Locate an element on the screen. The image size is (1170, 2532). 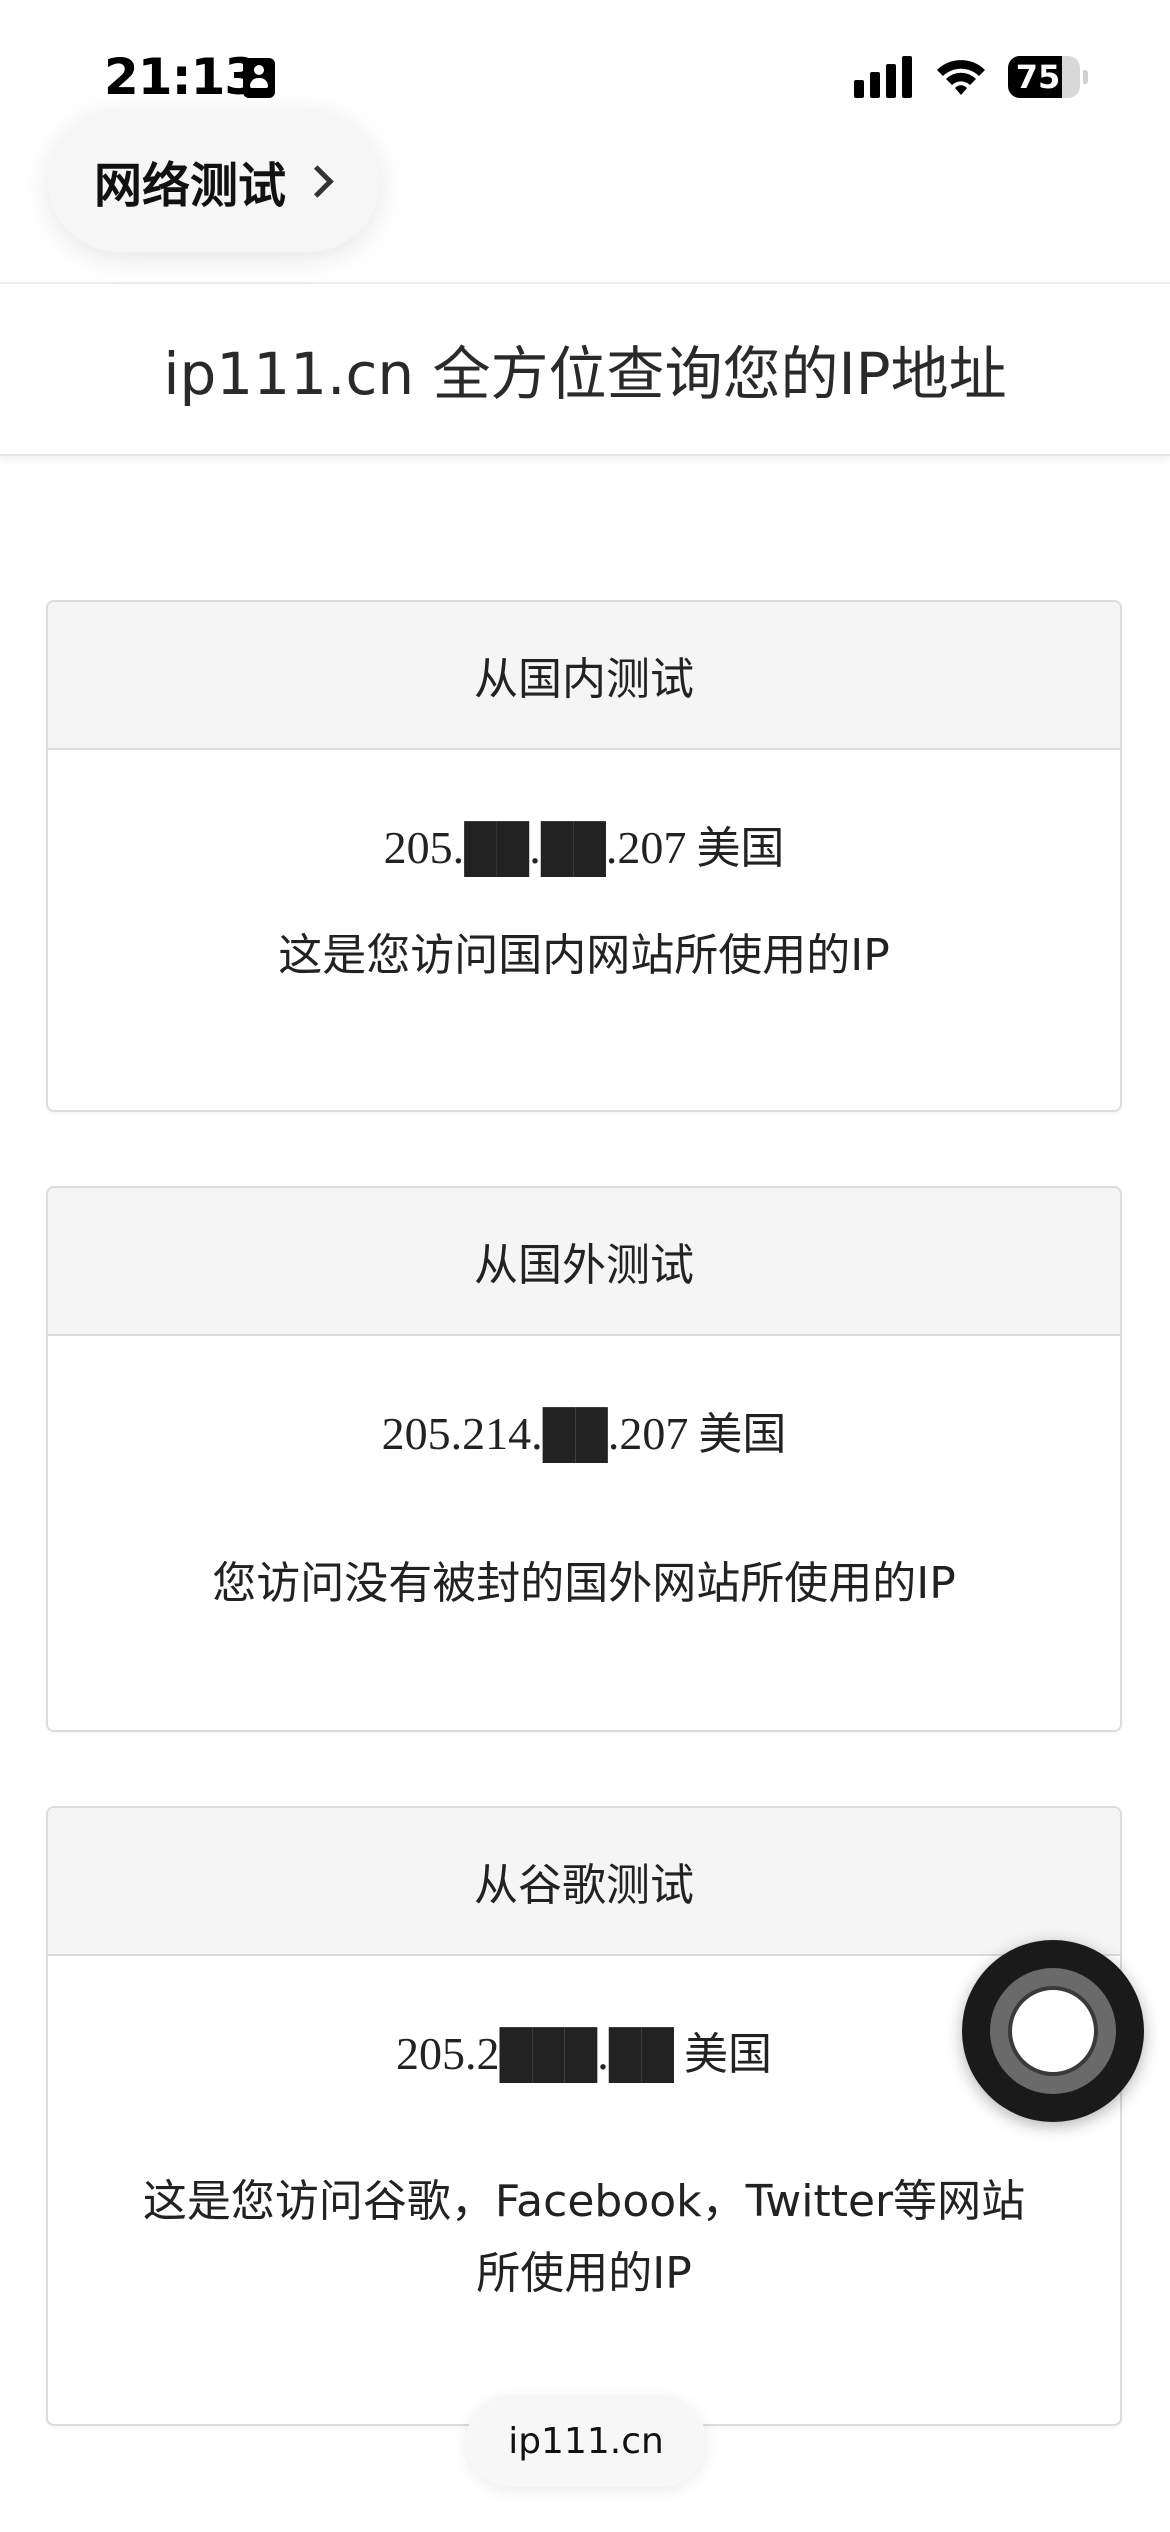
ip-result: 205.2███.██ 美国 is located at coordinates (584, 2050).